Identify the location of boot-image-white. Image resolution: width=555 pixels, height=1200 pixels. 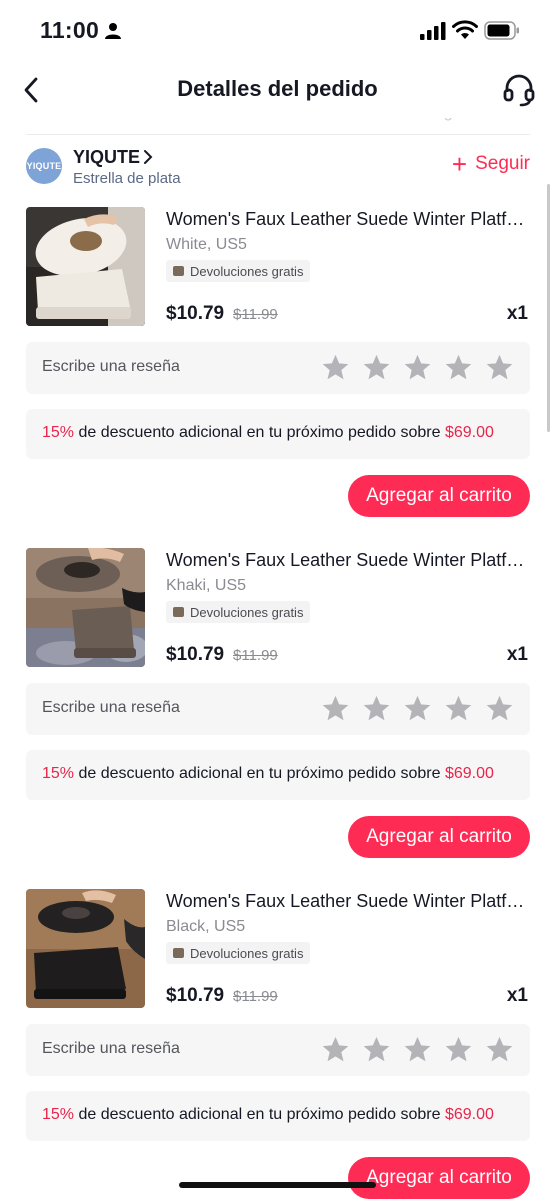
(85, 266).